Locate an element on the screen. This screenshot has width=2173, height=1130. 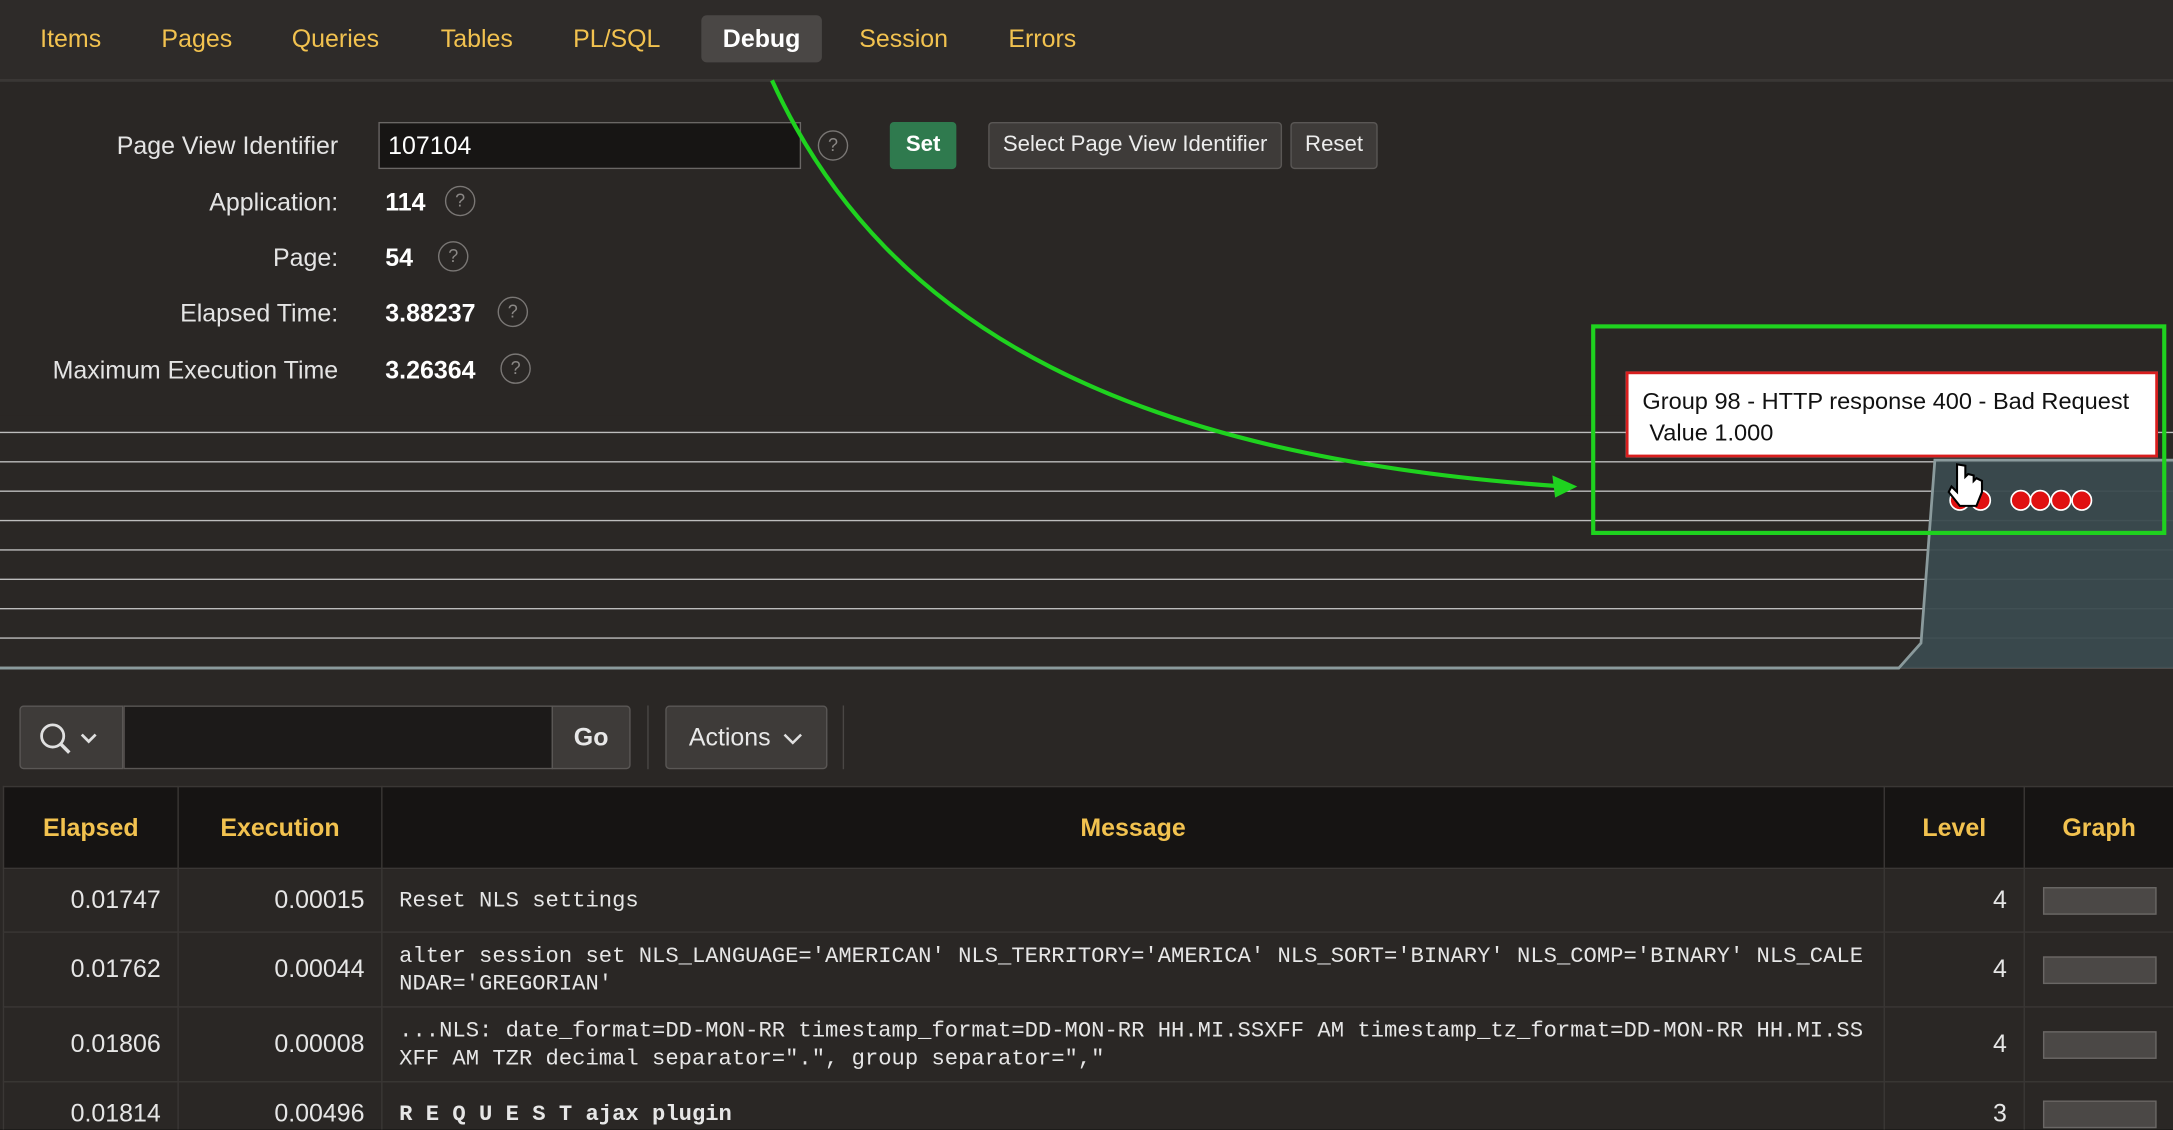
actions-label: Actions is located at coordinates (729, 737).